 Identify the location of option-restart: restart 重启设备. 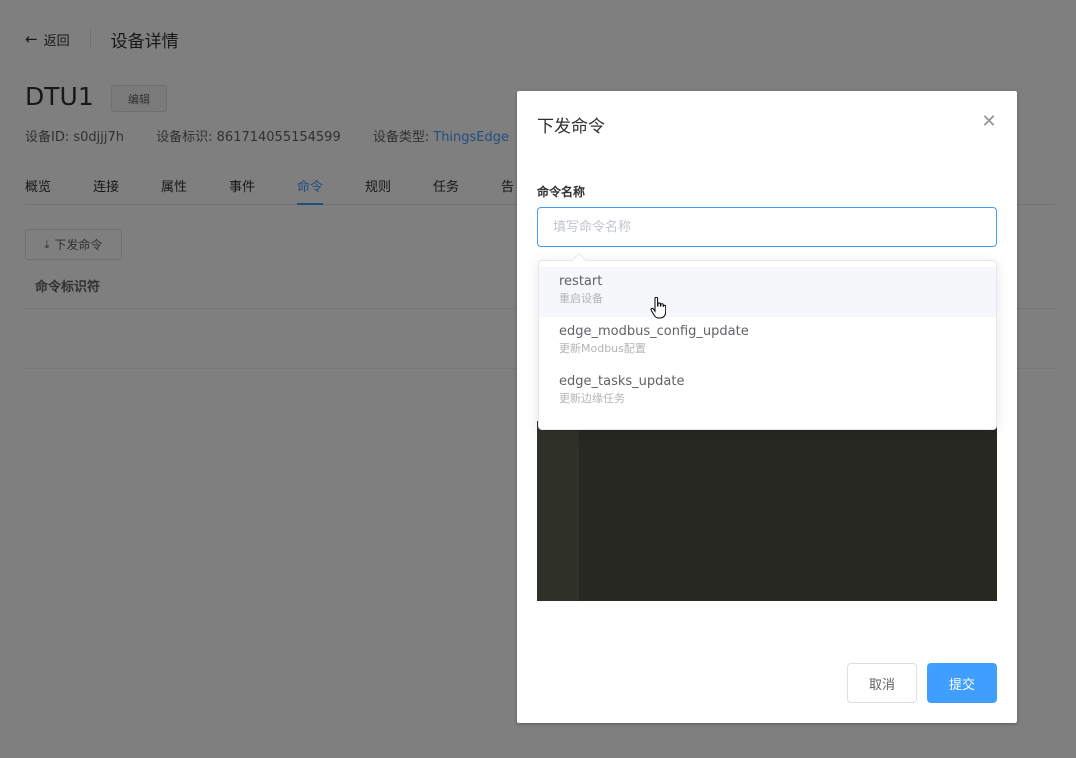
(767, 292).